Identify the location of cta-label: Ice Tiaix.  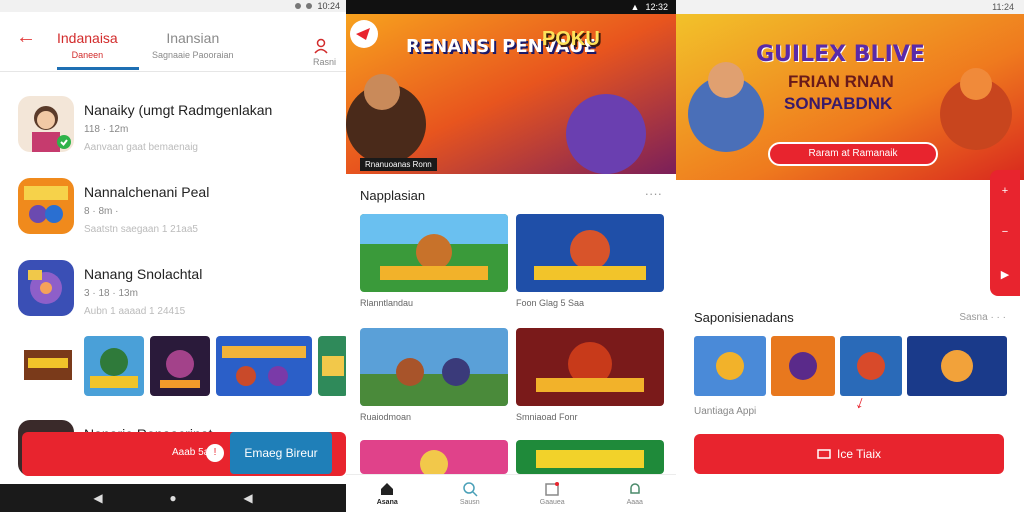
(858, 454).